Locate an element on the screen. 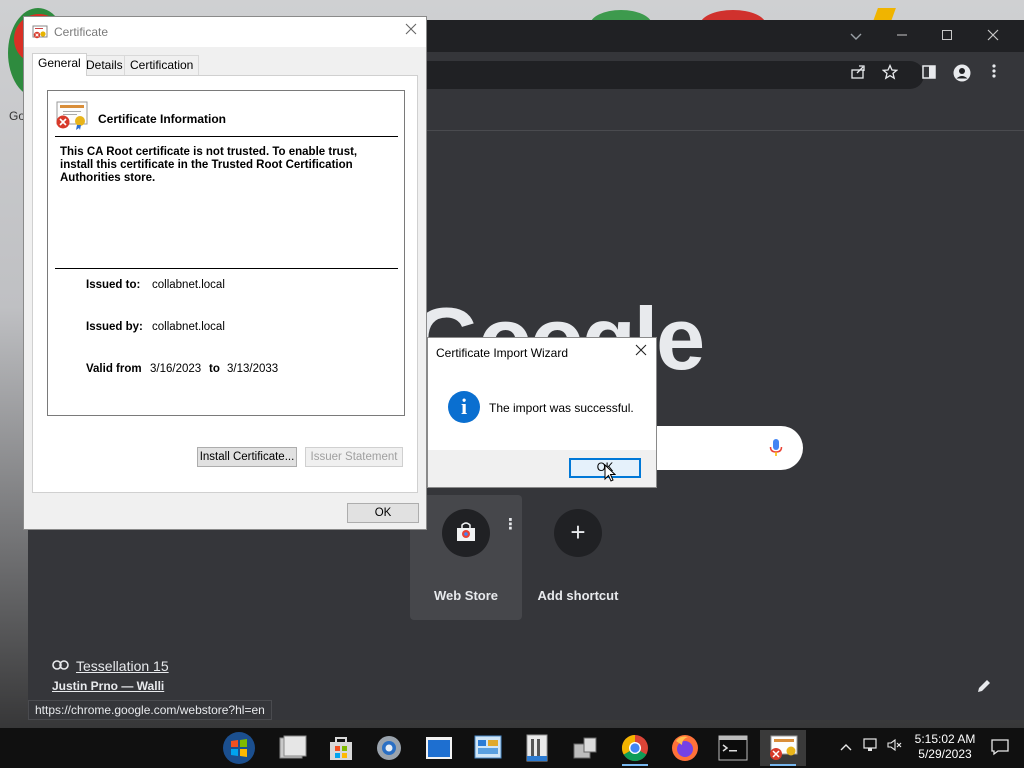 The height and width of the screenshot is (768, 1024). profile-avatar-icon is located at coordinates (962, 74).